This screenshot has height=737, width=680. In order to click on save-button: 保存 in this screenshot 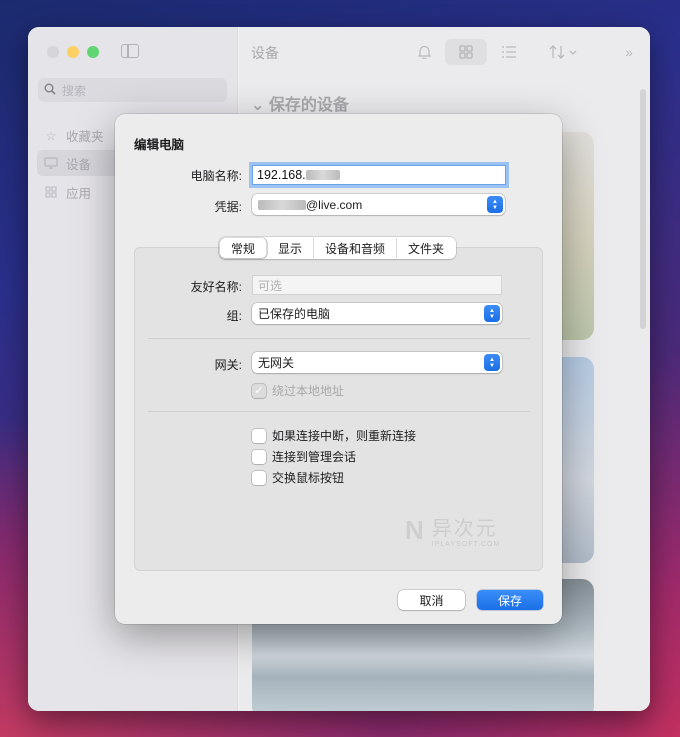, I will do `click(510, 600)`.